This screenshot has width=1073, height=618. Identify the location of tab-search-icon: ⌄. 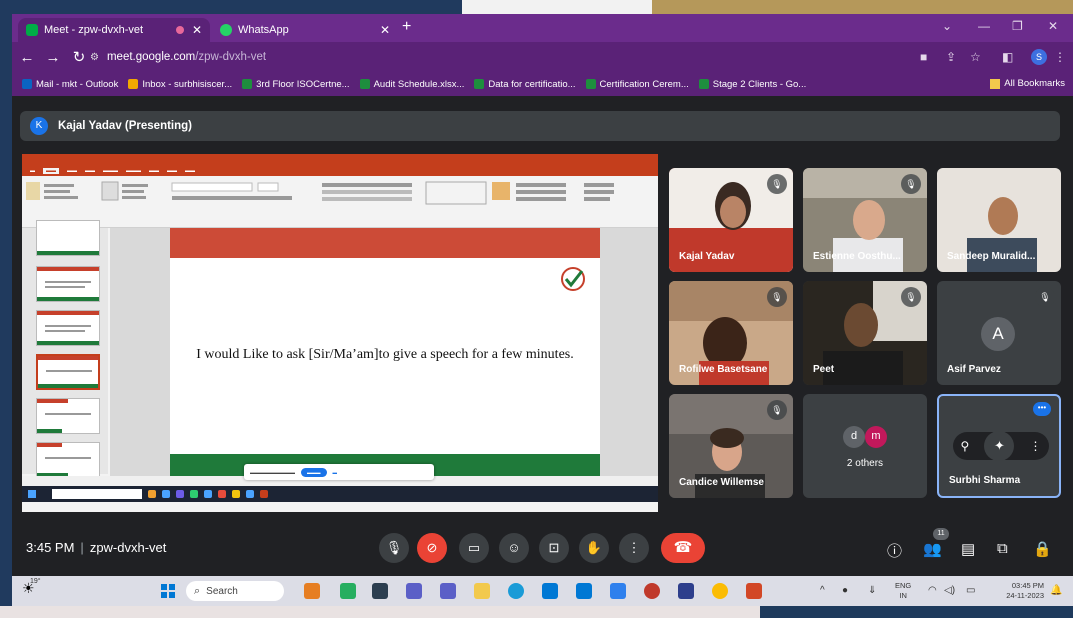
(947, 26).